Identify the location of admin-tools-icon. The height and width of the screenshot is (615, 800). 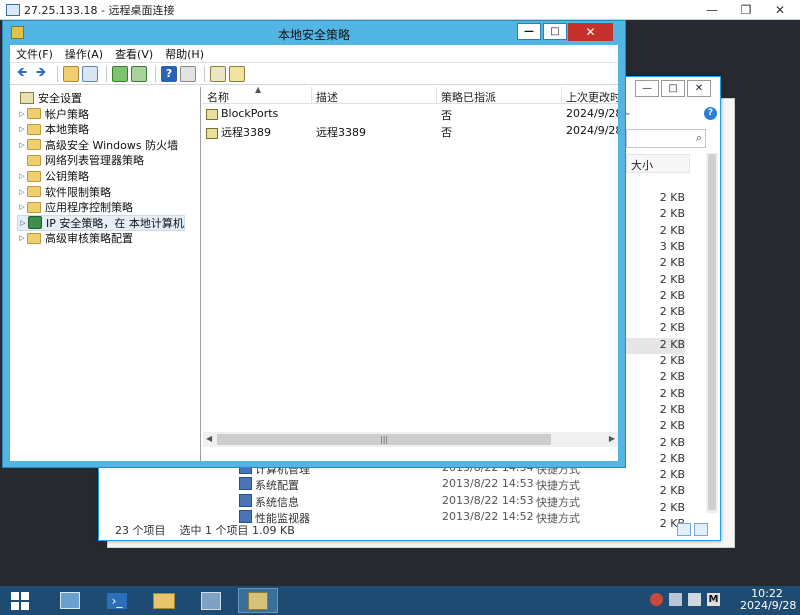
(211, 600).